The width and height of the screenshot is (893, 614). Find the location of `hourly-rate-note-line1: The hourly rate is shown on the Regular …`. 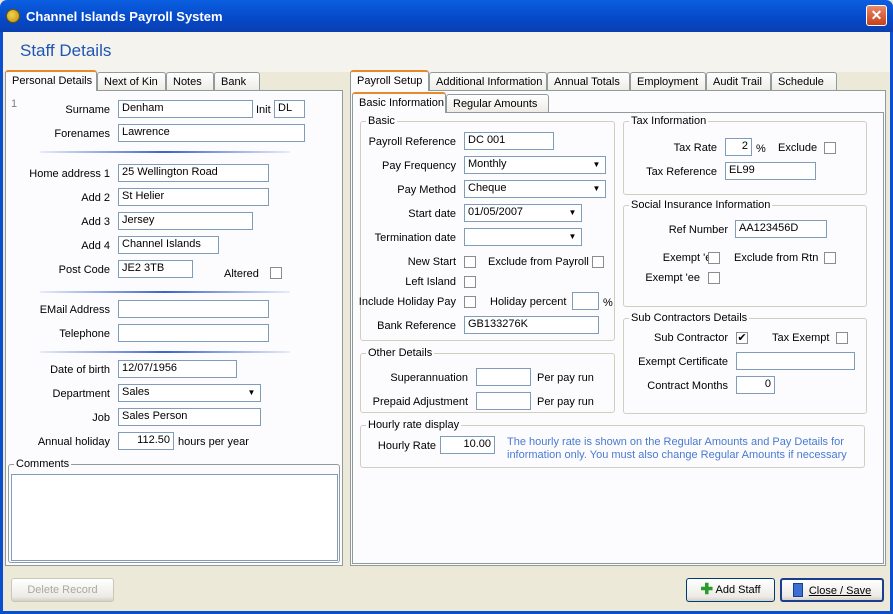

hourly-rate-note-line1: The hourly rate is shown on the Regular … is located at coordinates (675, 442).